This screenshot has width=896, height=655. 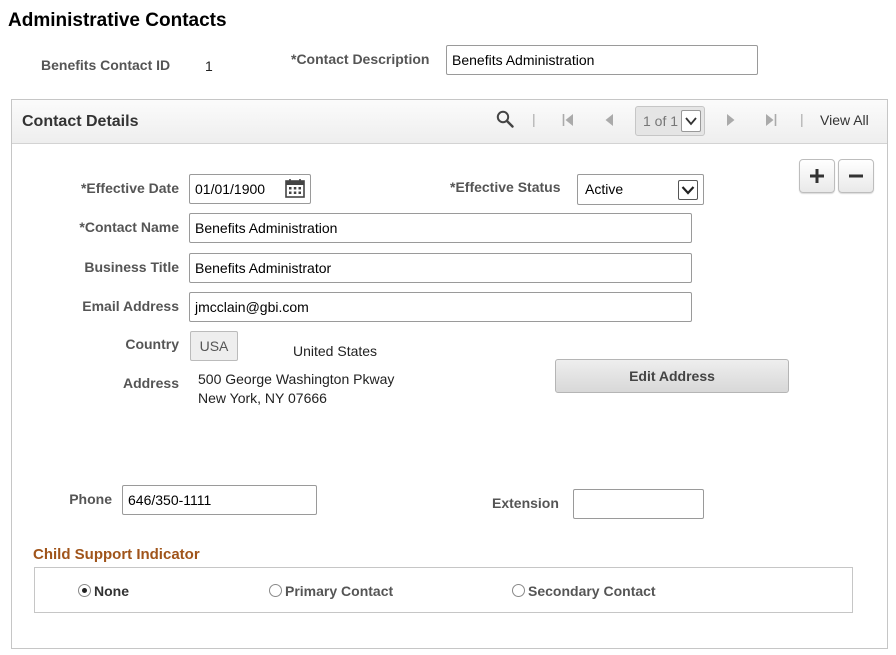 What do you see at coordinates (339, 591) in the screenshot?
I see `radio-primary-contact-label: Primary Contact` at bounding box center [339, 591].